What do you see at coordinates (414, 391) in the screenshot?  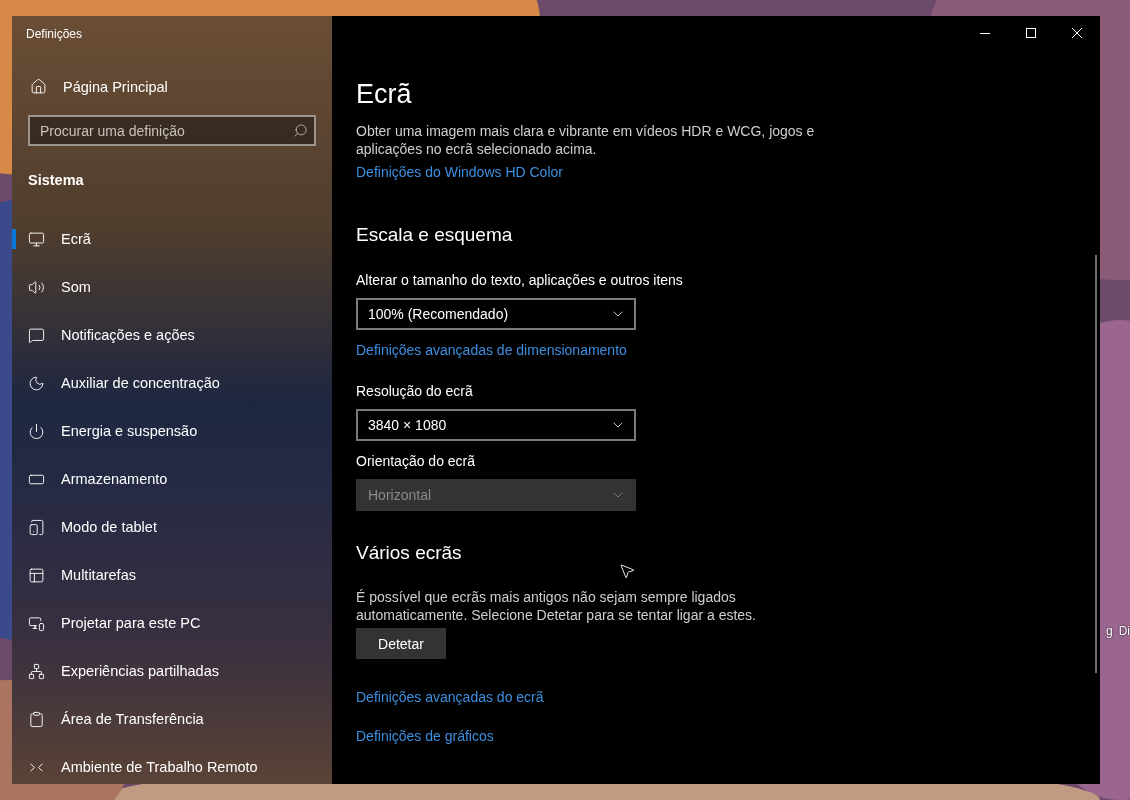 I see `field-label: Resolução do ecrã` at bounding box center [414, 391].